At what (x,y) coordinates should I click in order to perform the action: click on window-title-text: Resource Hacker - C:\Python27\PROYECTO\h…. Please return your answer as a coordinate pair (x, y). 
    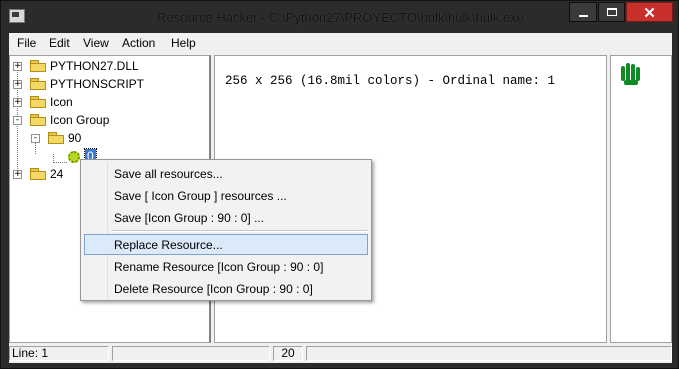
    Looking at the image, I should click on (340, 17).